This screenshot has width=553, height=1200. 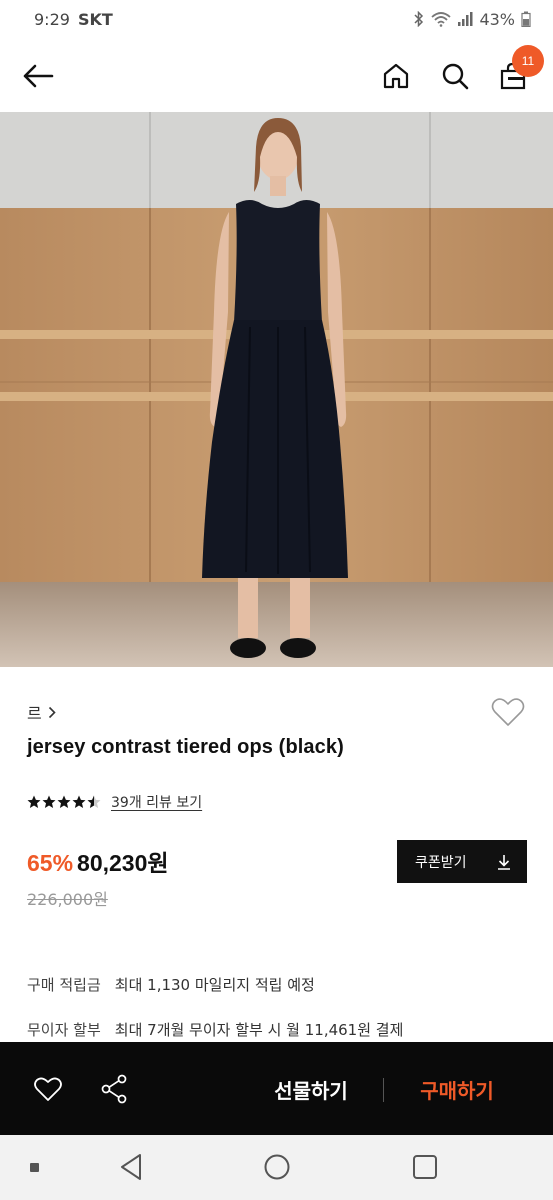 What do you see at coordinates (52, 712) in the screenshot?
I see `chevron-right-icon` at bounding box center [52, 712].